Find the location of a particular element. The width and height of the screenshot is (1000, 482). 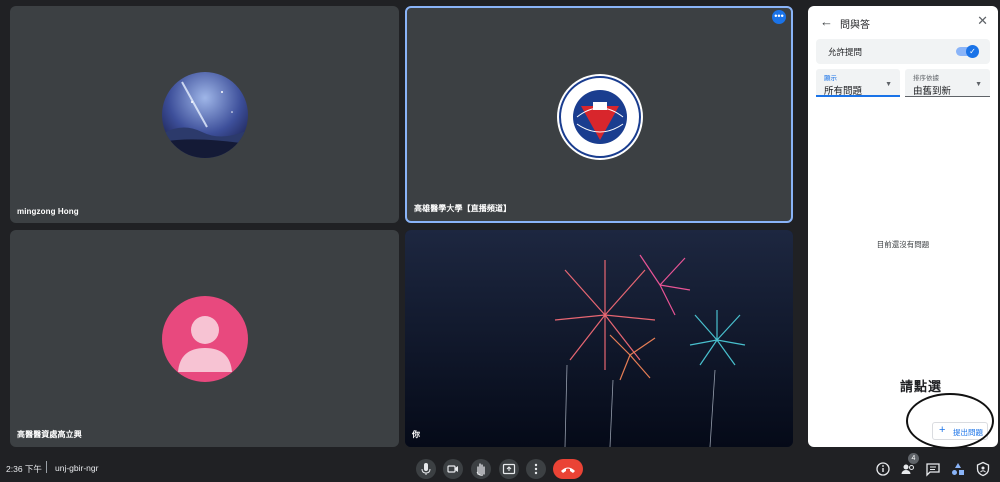

empty-state-message: 目前還沒有問題 is located at coordinates (903, 244).